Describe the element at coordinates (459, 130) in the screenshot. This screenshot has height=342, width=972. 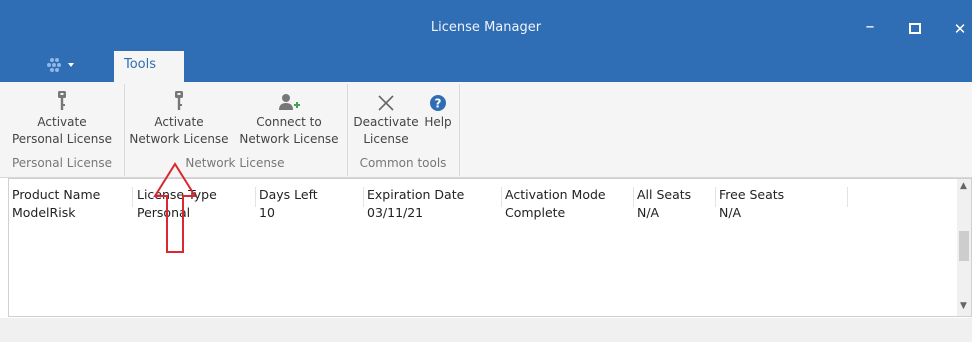
I see `group-separator` at that location.